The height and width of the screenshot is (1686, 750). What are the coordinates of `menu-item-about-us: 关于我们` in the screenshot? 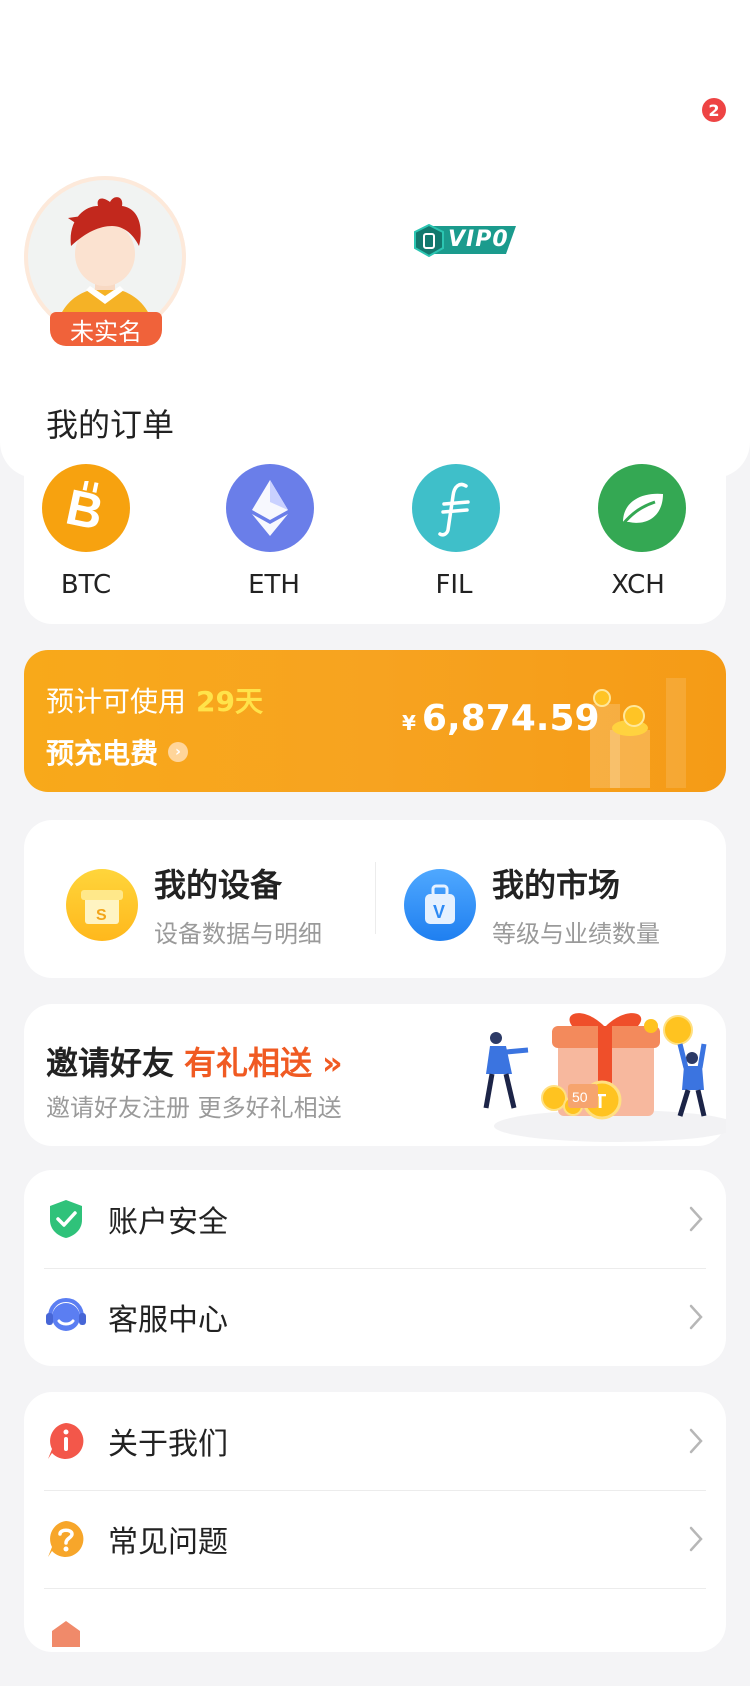 It's located at (375, 1441).